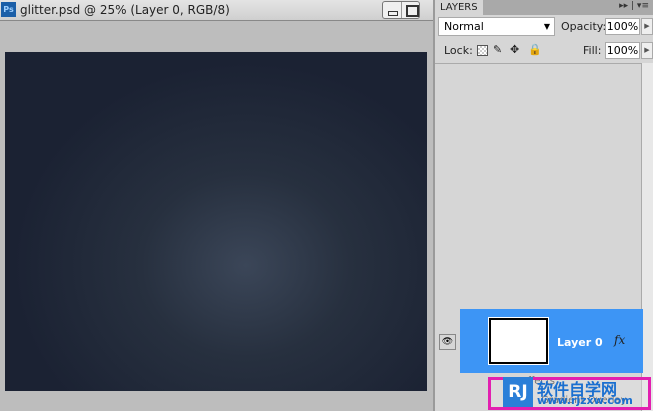 The height and width of the screenshot is (411, 653). Describe the element at coordinates (497, 49) in the screenshot. I see `lock-brush-icon: ✎` at that location.